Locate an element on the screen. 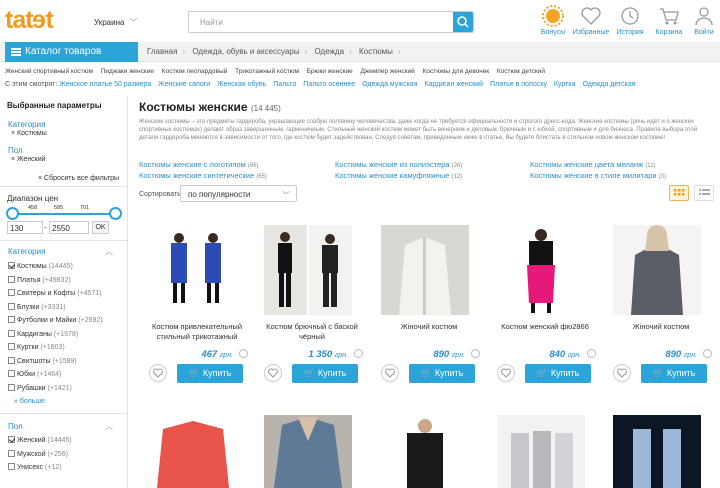 This screenshot has width=720, height=488. history-button: История is located at coordinates (630, 20).